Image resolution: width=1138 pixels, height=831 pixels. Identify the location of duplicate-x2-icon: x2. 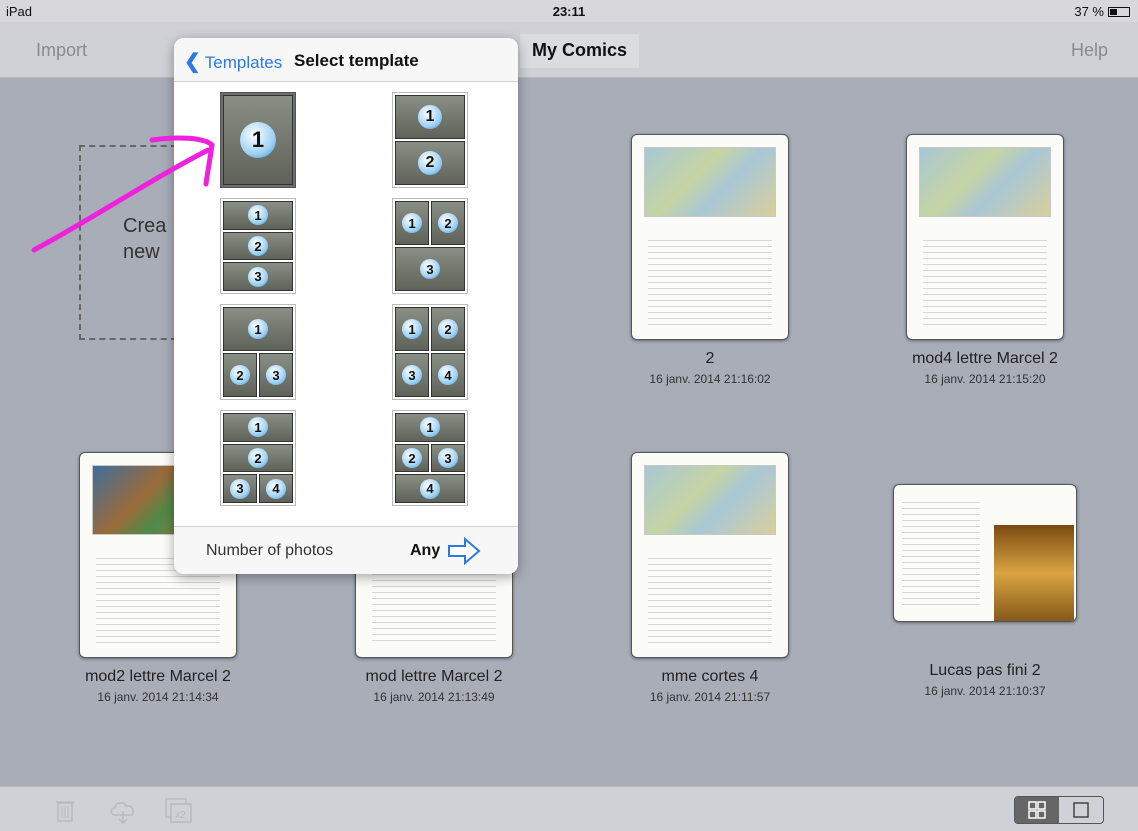
(178, 810).